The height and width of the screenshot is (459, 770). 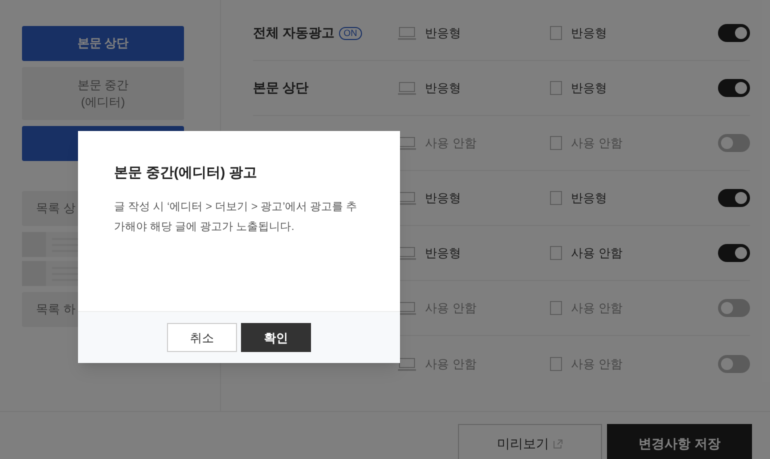 What do you see at coordinates (202, 337) in the screenshot?
I see `cancel-button: 취소` at bounding box center [202, 337].